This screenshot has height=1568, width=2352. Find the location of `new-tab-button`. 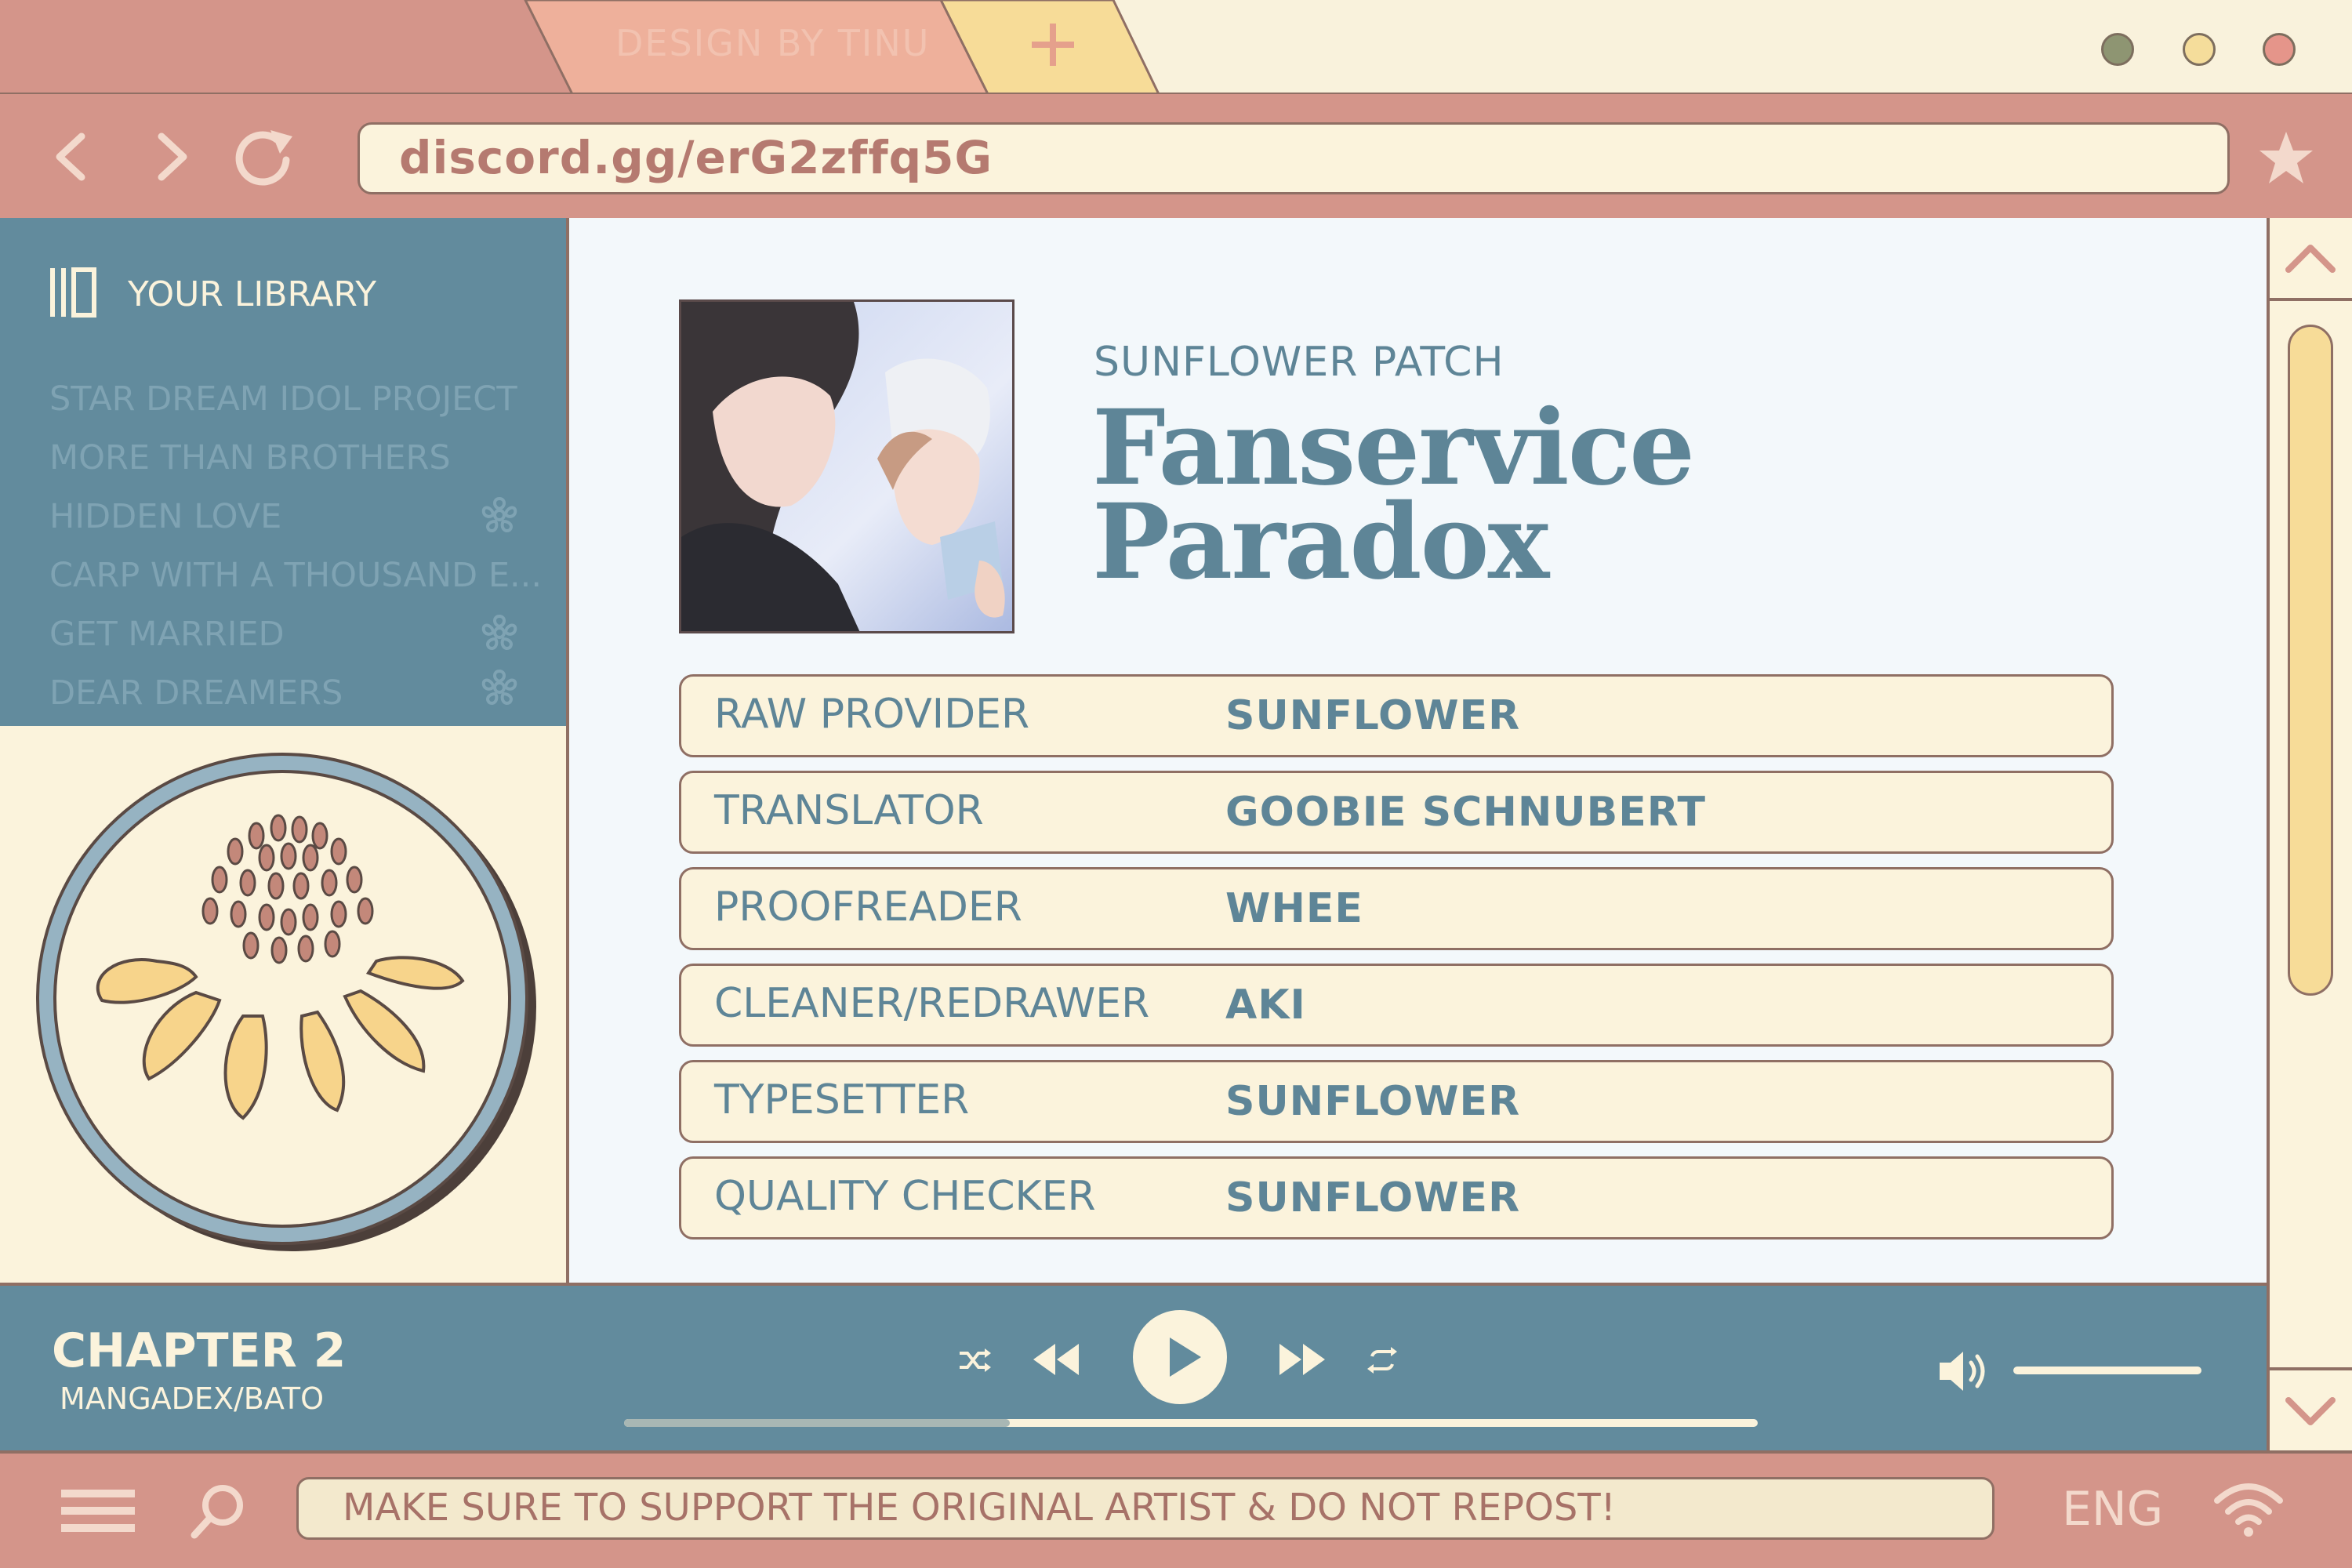

new-tab-button is located at coordinates (1052, 44).